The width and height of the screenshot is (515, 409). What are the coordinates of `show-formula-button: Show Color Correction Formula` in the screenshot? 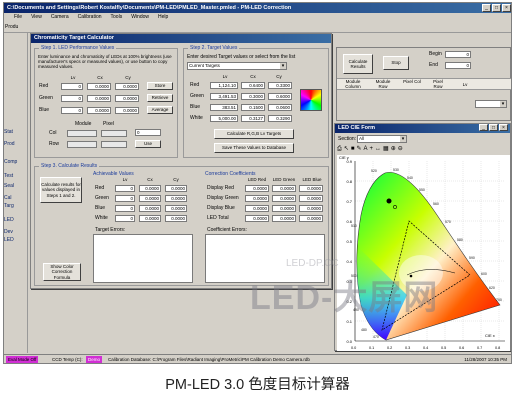 It's located at (62, 272).